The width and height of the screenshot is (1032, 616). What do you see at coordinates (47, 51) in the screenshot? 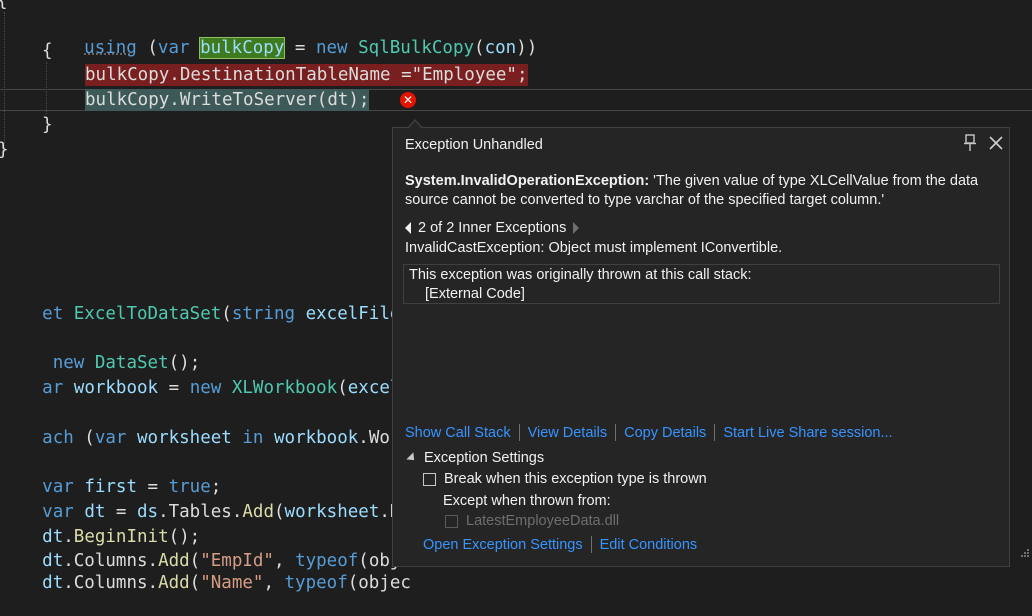
I see `code-line-open-brace: {` at bounding box center [47, 51].